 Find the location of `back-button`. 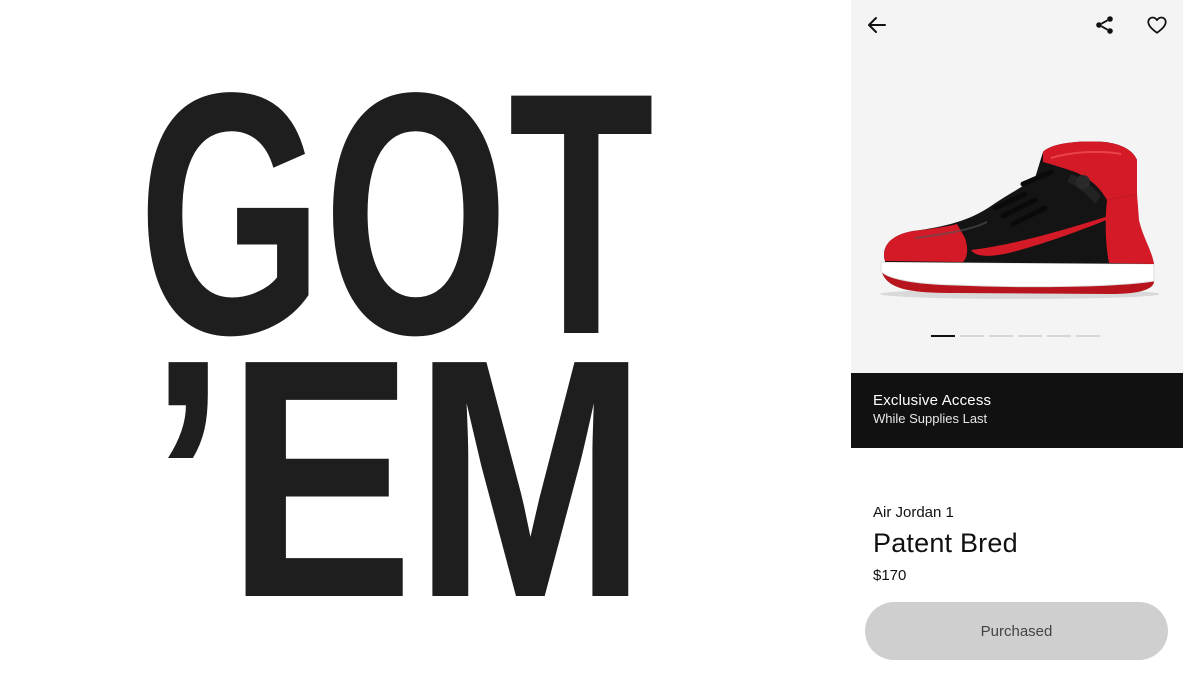

back-button is located at coordinates (877, 25).